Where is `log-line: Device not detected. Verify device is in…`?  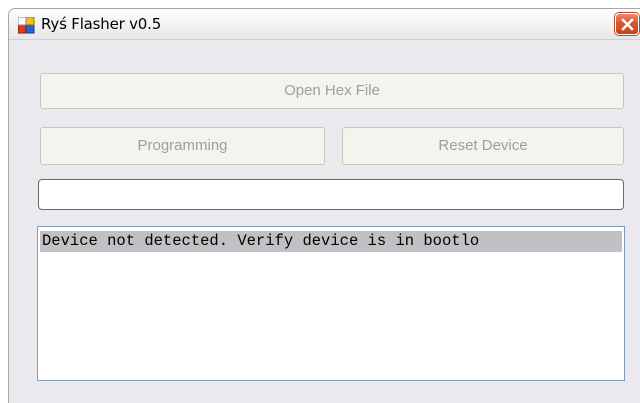 log-line: Device not detected. Verify device is in… is located at coordinates (331, 241).